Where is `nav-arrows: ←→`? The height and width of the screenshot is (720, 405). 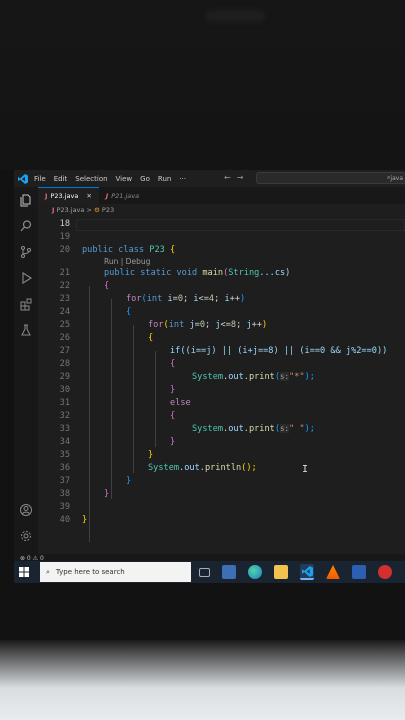
nav-arrows: ←→ is located at coordinates (236, 177).